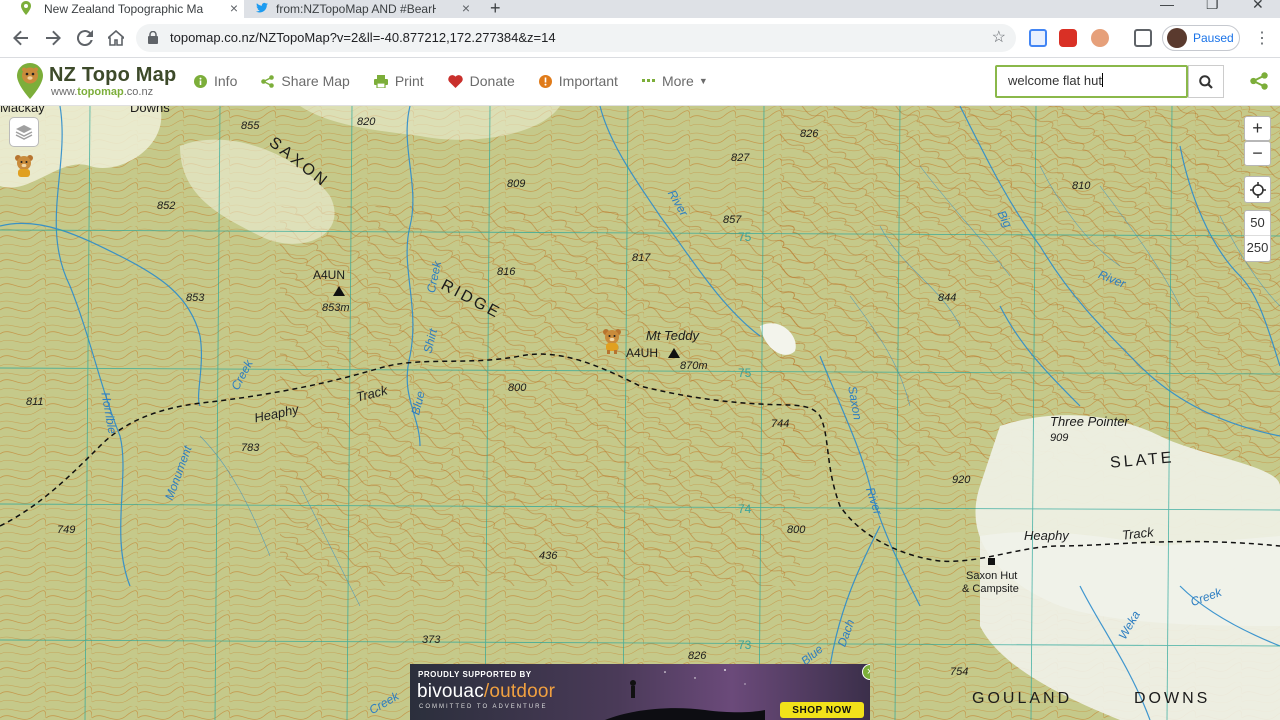  Describe the element at coordinates (1059, 438) in the screenshot. I see `spot-height-909: 909` at that location.